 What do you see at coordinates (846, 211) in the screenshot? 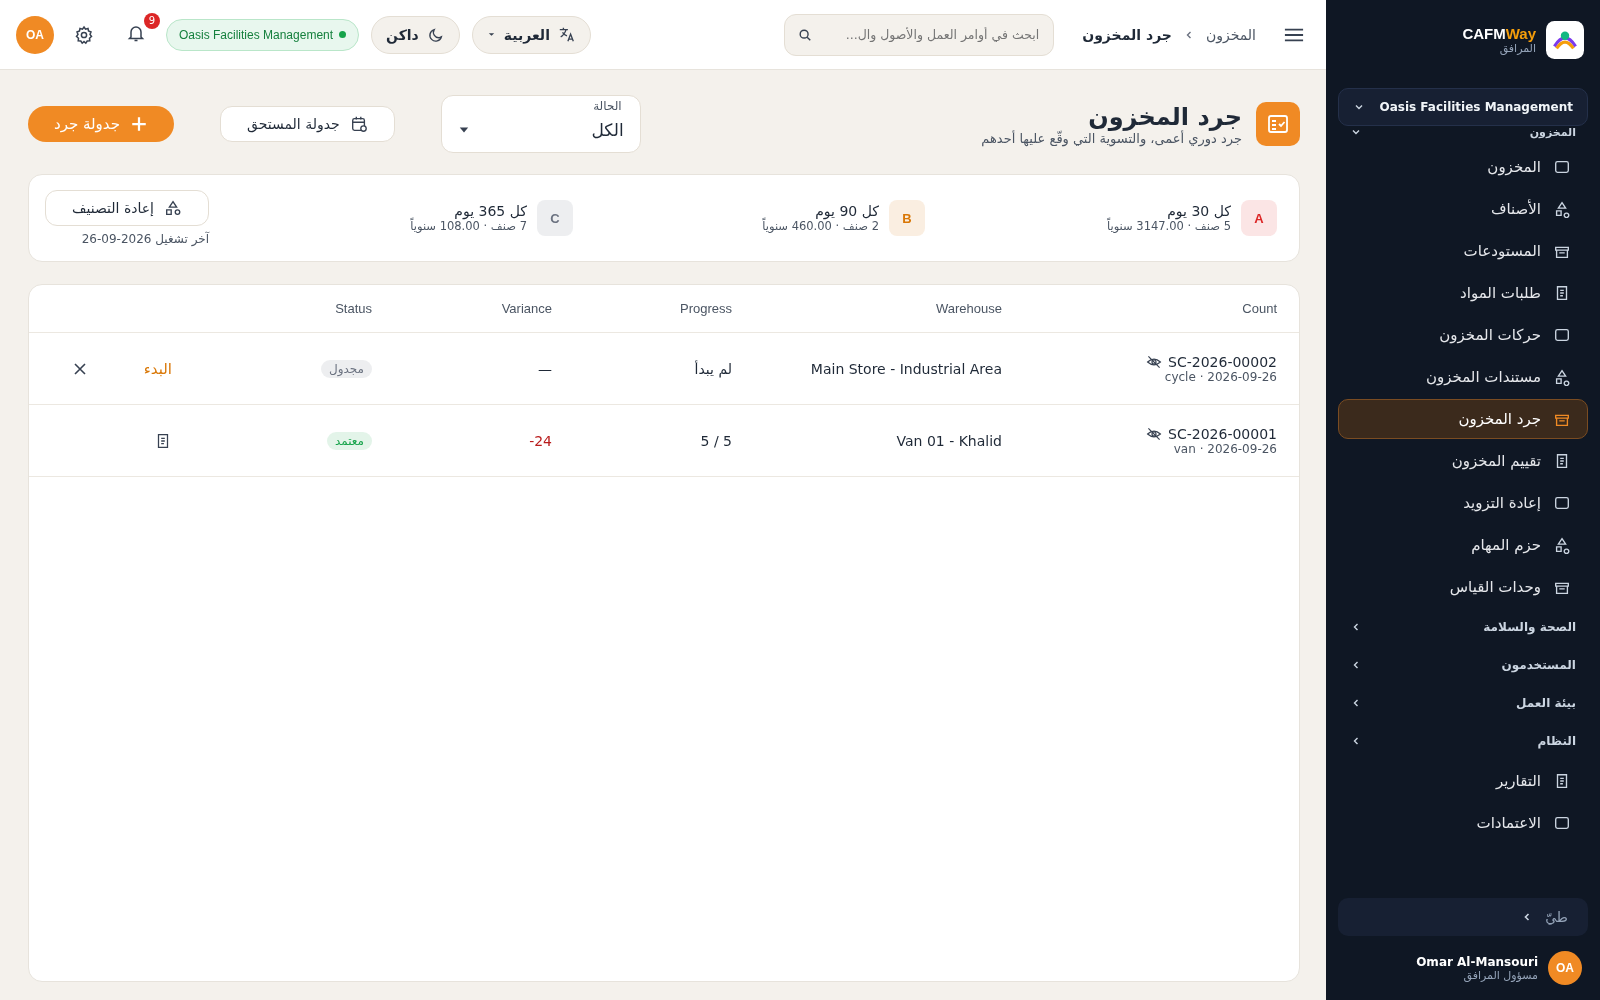
I see `class-interval: كل 90 يوم` at bounding box center [846, 211].